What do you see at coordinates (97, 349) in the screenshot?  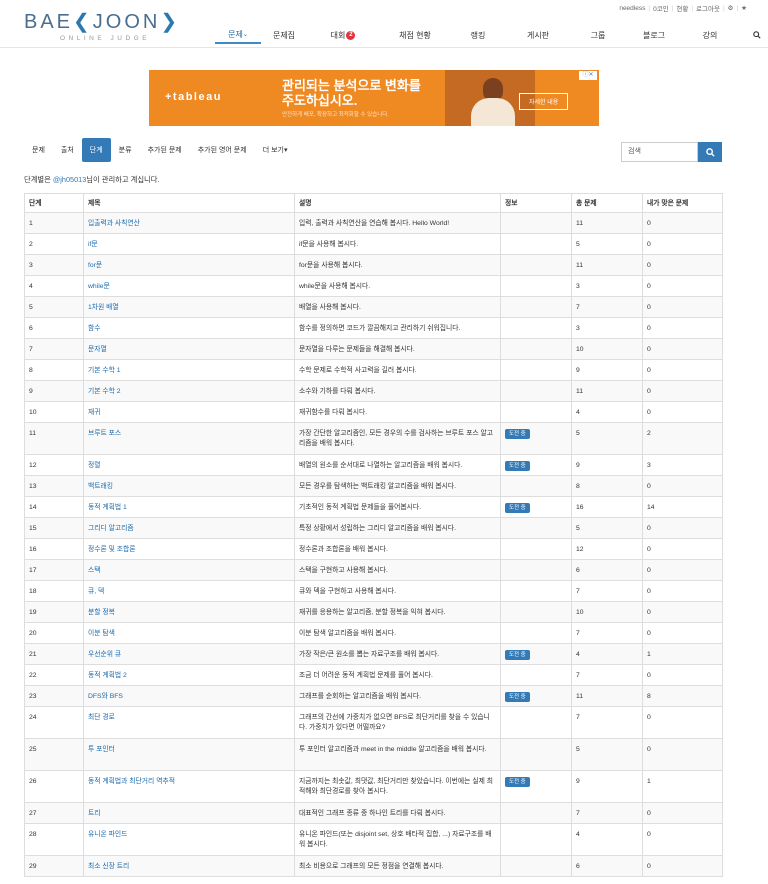 I see `step-title-link: 문자열` at bounding box center [97, 349].